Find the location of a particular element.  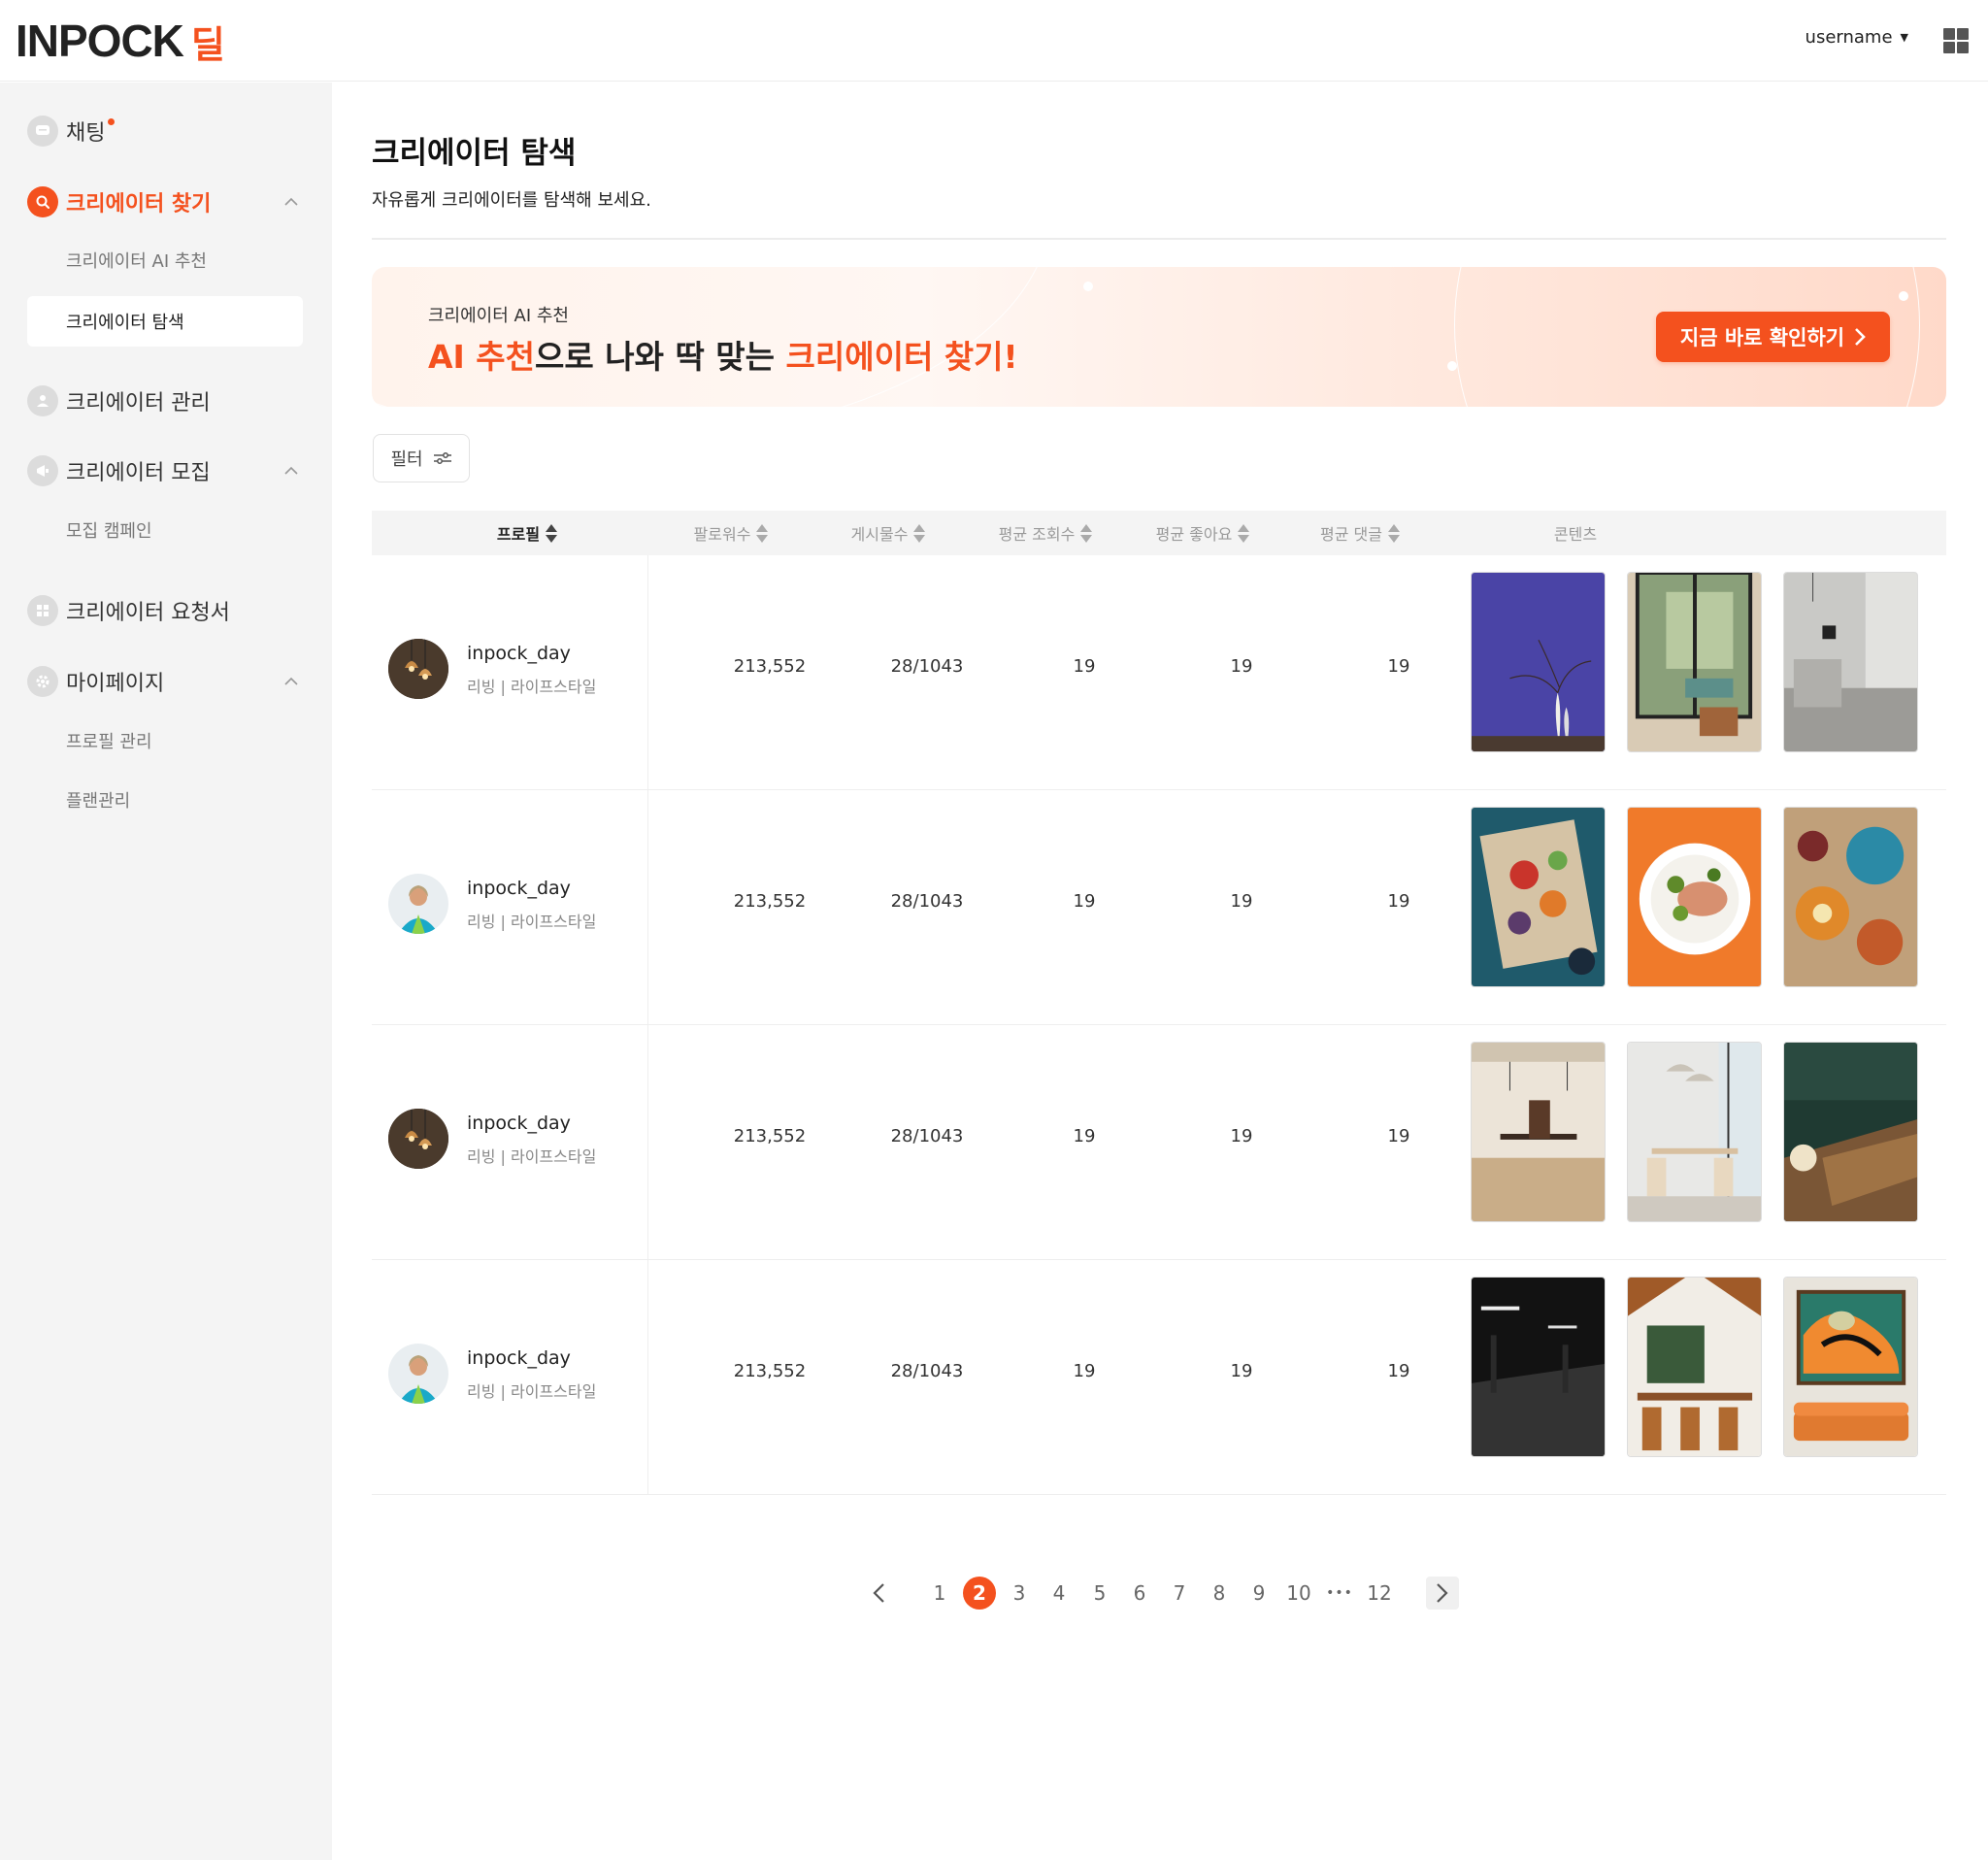

check-now-button: 지금 바로 확인하기 is located at coordinates (1773, 337).